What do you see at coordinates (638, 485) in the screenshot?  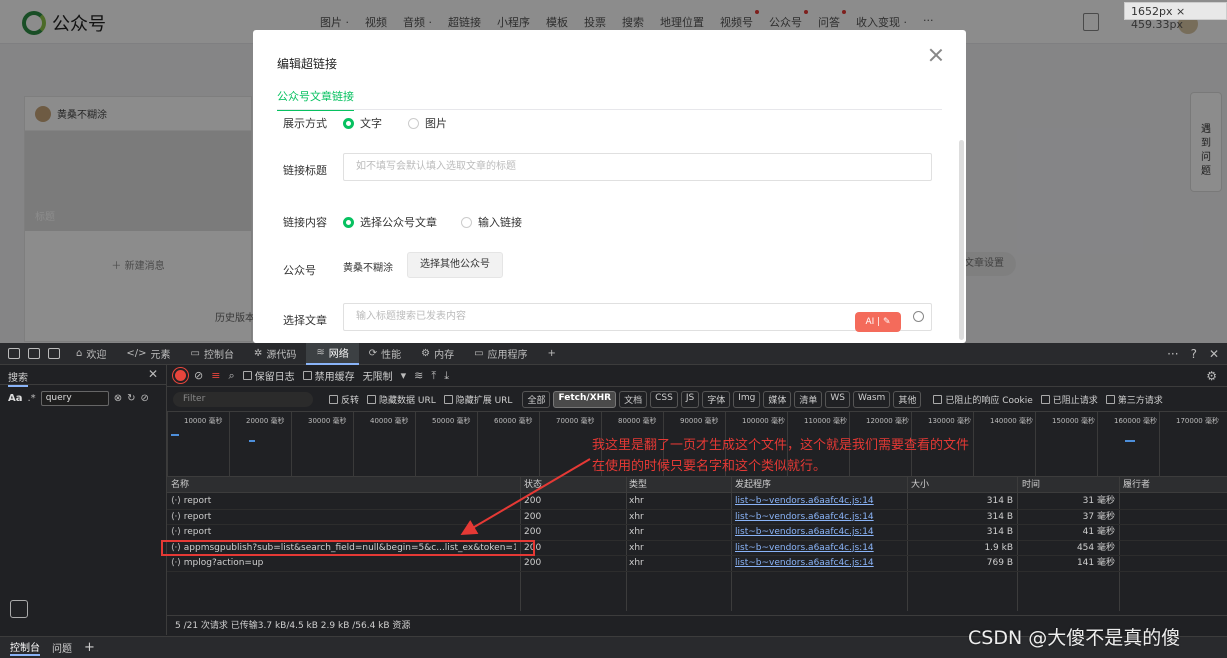 I see `column-header: 类型` at bounding box center [638, 485].